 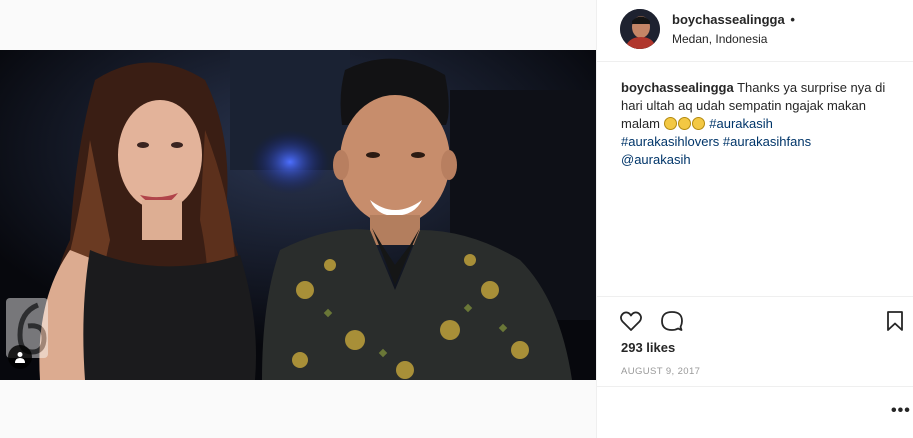 I want to click on hashtag-aurakasih: #aurakasih, so click(x=741, y=123).